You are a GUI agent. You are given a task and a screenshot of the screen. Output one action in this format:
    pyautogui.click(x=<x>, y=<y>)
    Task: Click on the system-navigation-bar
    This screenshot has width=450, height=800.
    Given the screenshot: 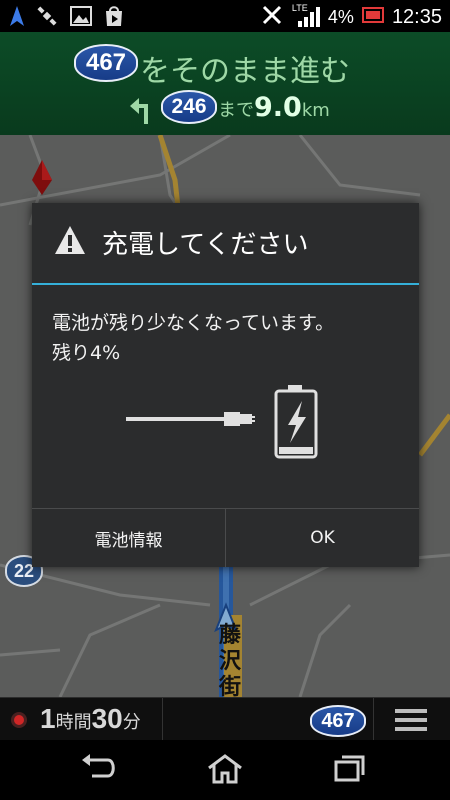 What is the action you would take?
    pyautogui.click(x=225, y=770)
    